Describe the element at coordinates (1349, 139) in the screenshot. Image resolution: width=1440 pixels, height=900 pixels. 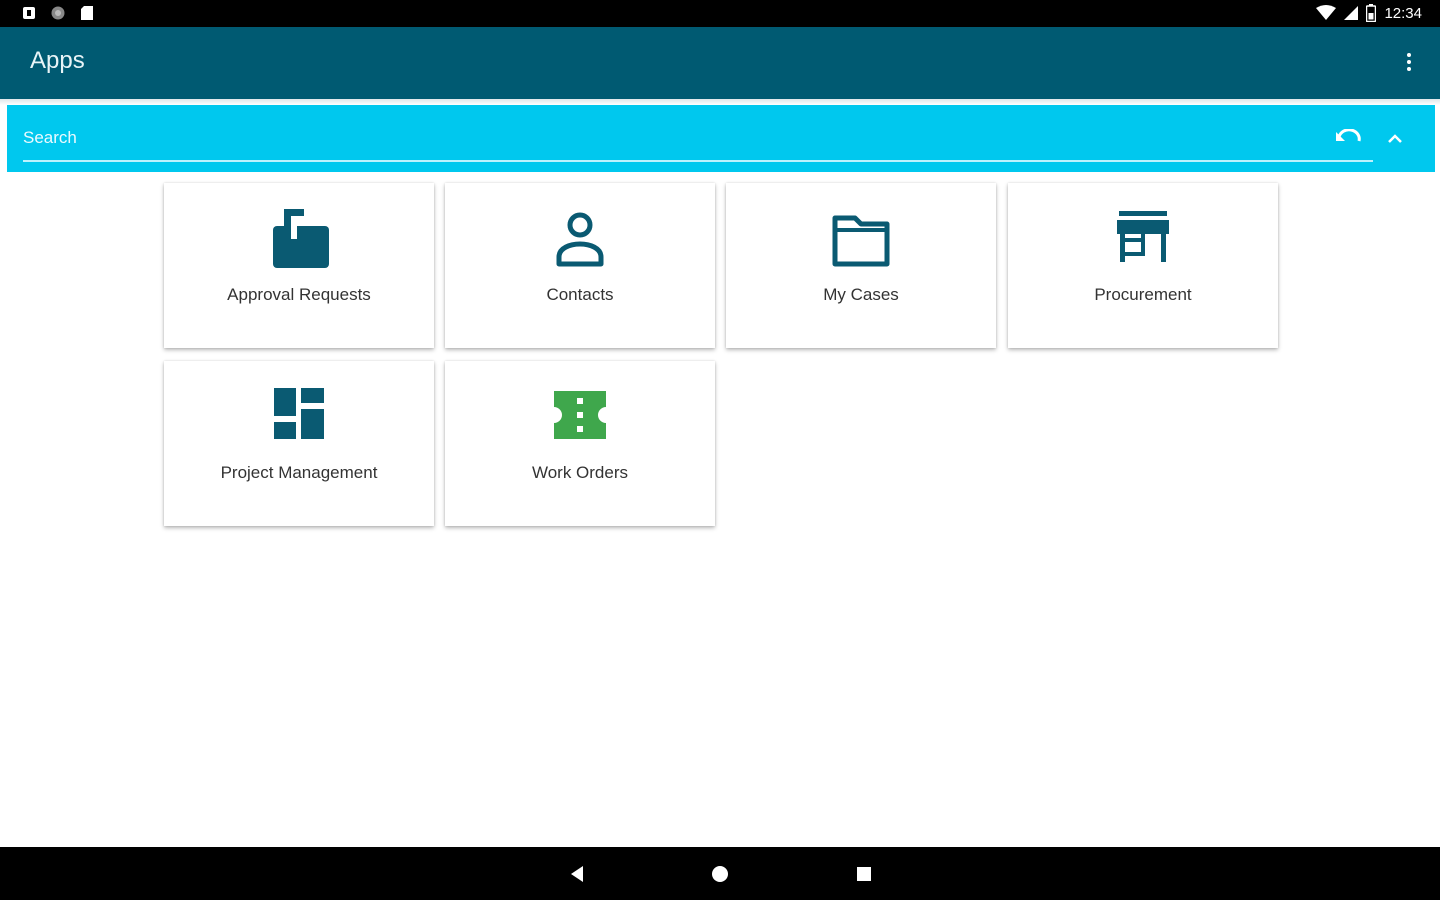
I see `undo-icon` at that location.